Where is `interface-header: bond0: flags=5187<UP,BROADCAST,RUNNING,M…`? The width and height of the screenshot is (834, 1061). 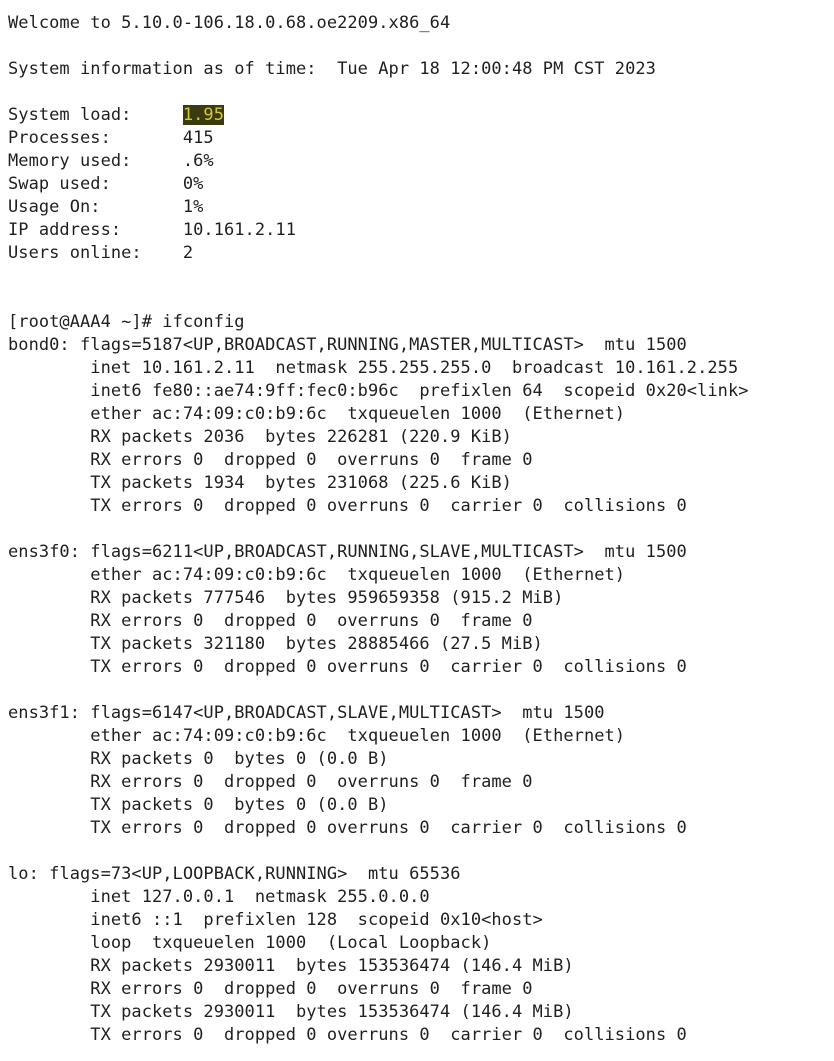
interface-header: bond0: flags=5187<UP,BROADCAST,RUNNING,M… is located at coordinates (347, 345).